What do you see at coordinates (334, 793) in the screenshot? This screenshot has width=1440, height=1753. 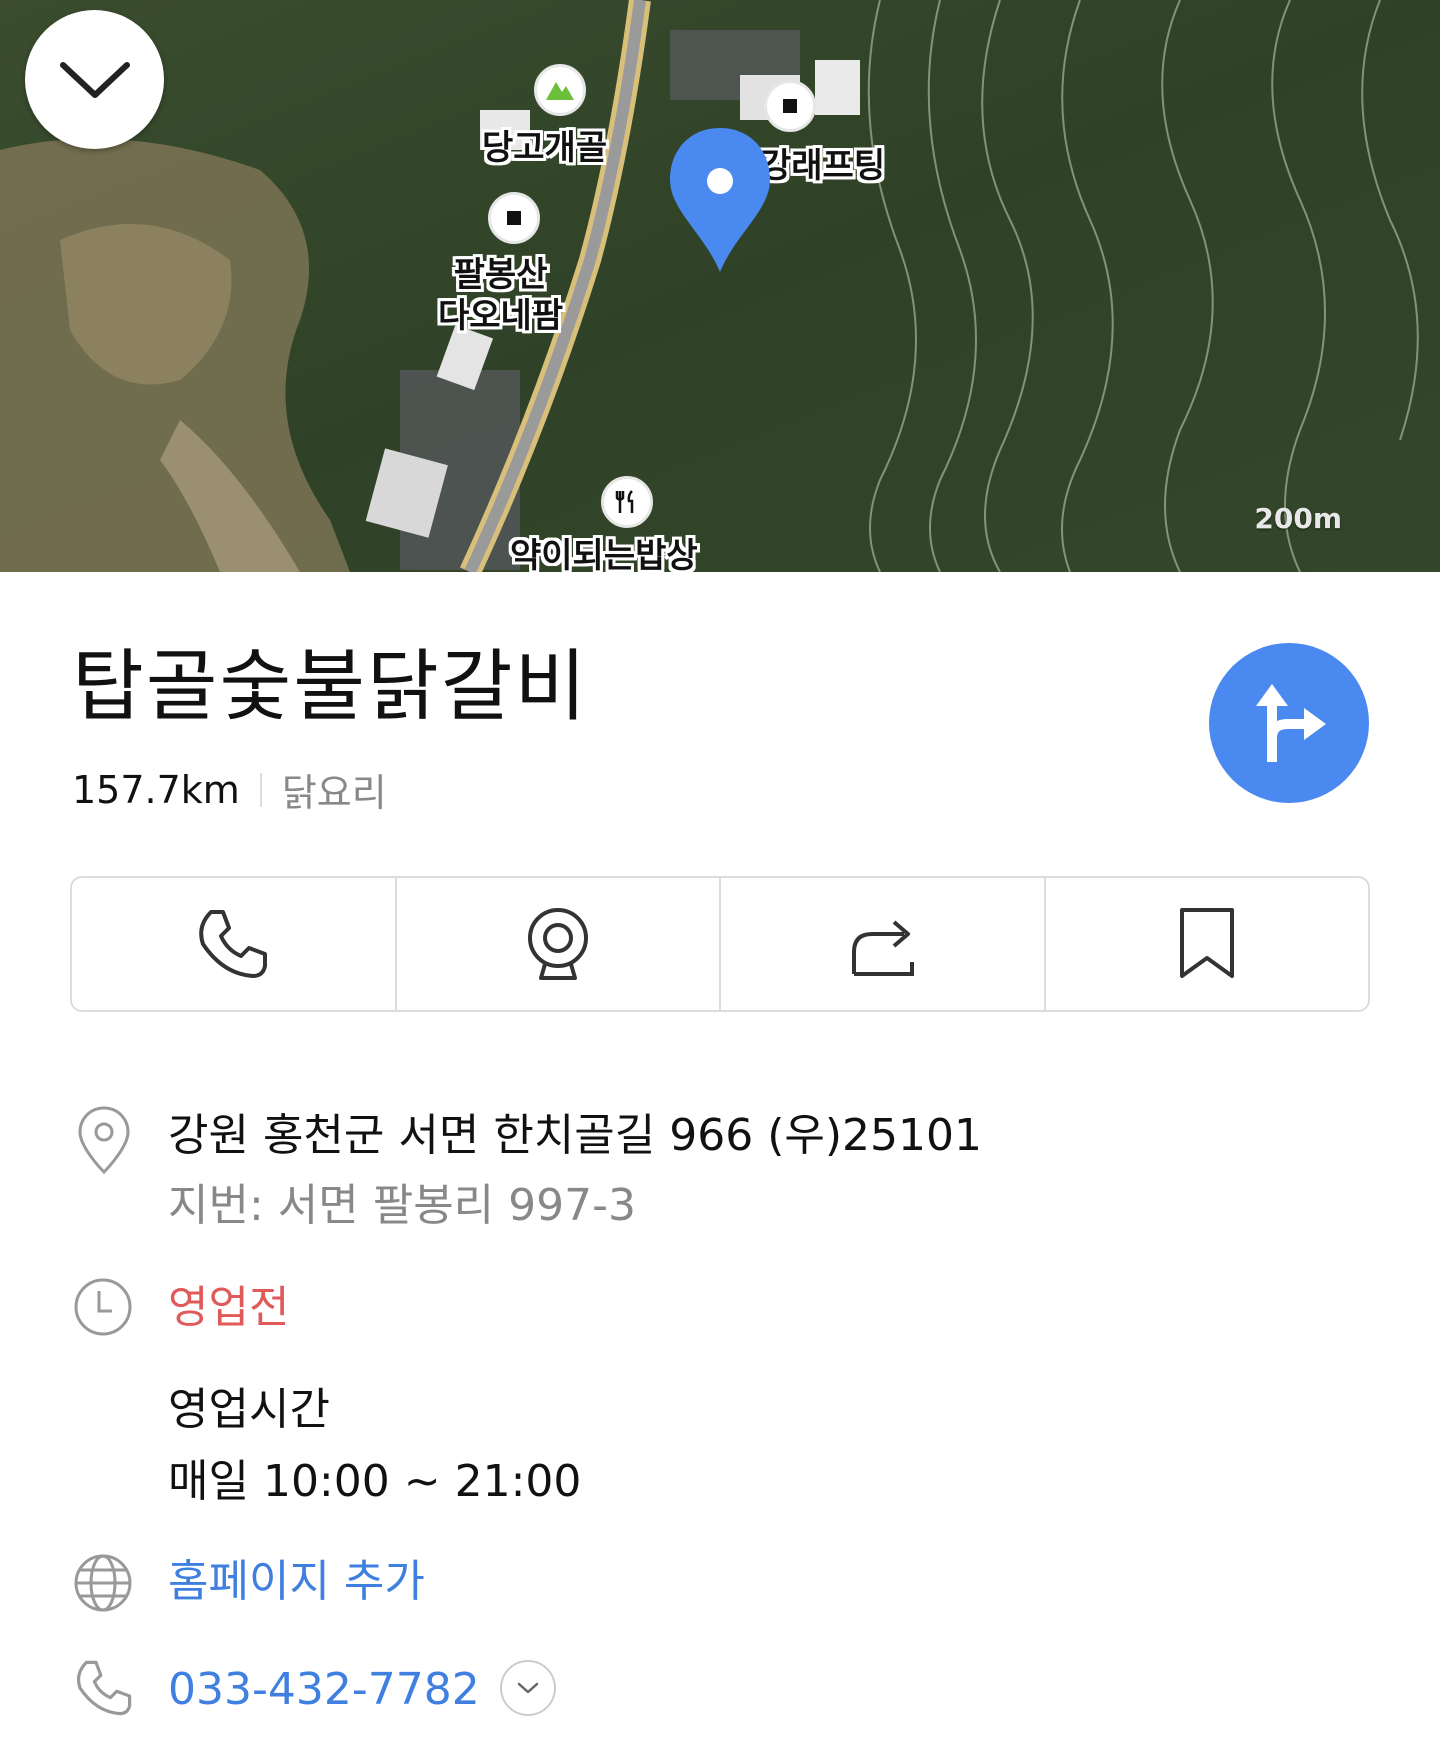 I see `place-category: 닭요리` at bounding box center [334, 793].